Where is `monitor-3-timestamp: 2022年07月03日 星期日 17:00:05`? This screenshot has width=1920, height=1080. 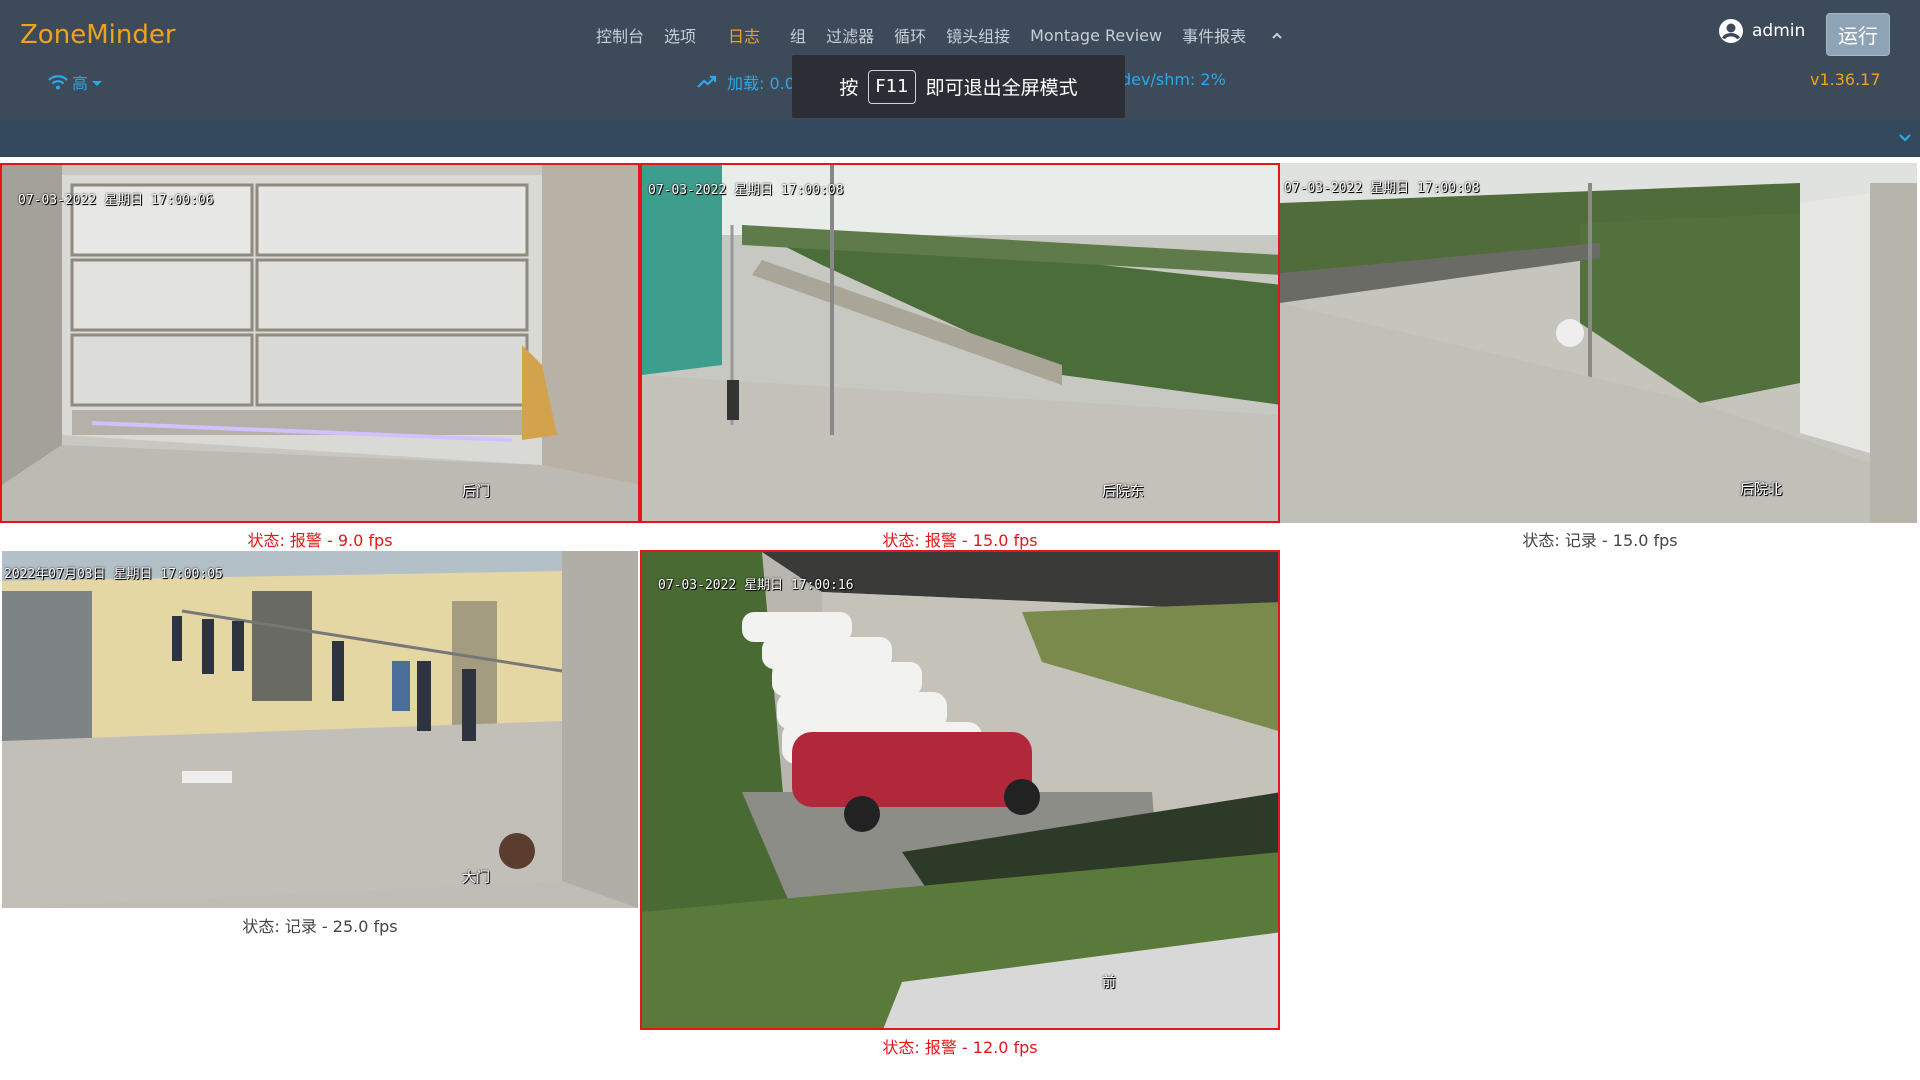 monitor-3-timestamp: 2022年07月03日 星期日 17:00:05 is located at coordinates (113, 574).